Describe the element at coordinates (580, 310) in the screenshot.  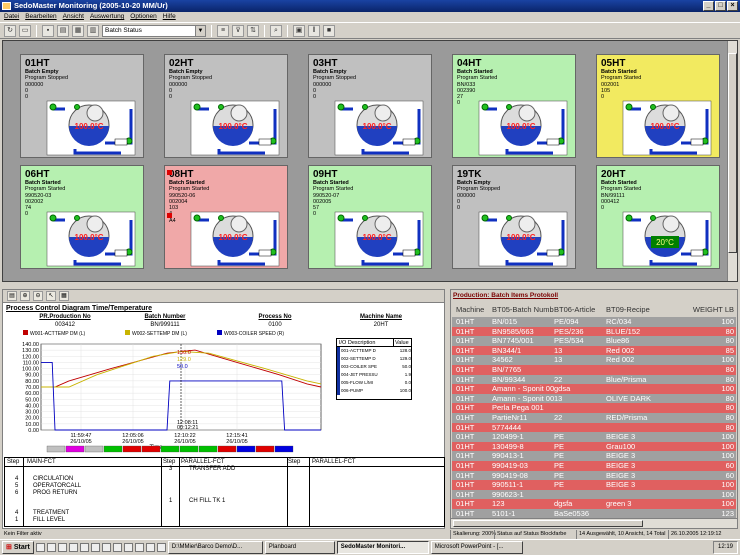
I see `protocol-column-header: BT06-Article` at that location.